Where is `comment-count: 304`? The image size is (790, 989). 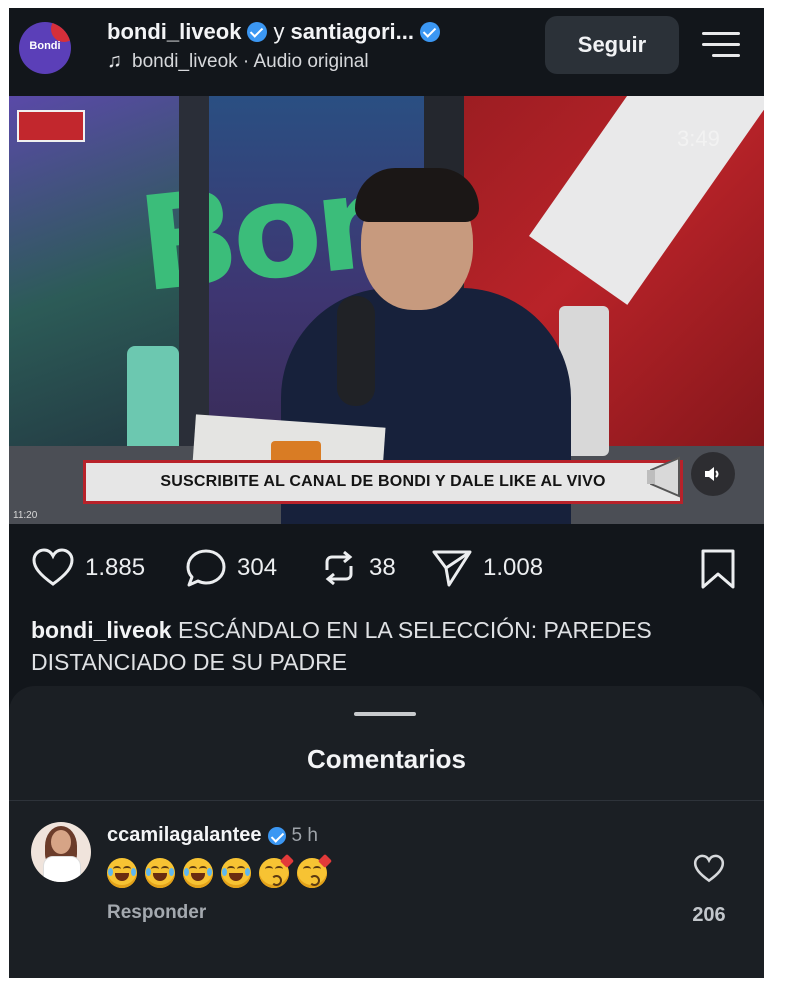 comment-count: 304 is located at coordinates (257, 567).